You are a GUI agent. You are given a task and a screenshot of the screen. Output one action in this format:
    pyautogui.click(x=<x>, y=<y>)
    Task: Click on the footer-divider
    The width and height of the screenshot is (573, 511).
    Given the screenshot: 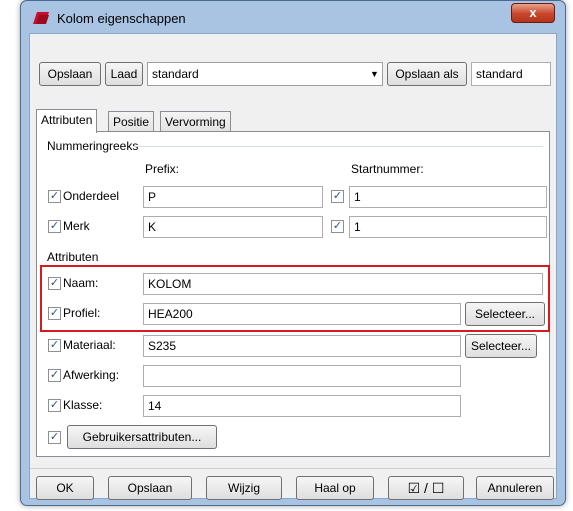 What is the action you would take?
    pyautogui.click(x=293, y=468)
    